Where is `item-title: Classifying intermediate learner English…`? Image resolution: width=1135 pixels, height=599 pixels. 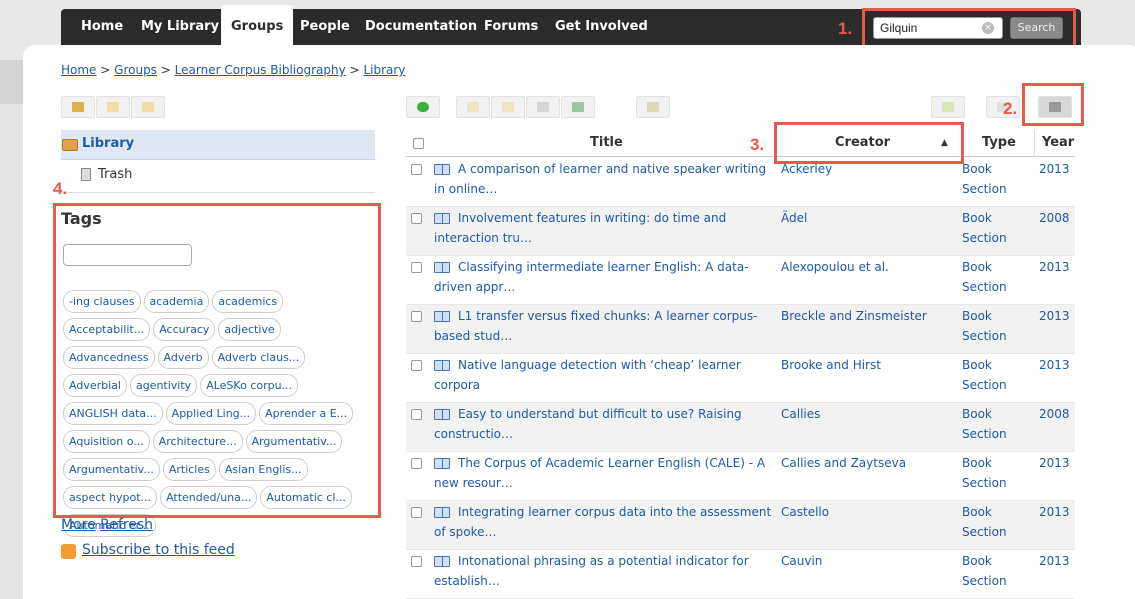
item-title: Classifying intermediate learner English… is located at coordinates (605, 277).